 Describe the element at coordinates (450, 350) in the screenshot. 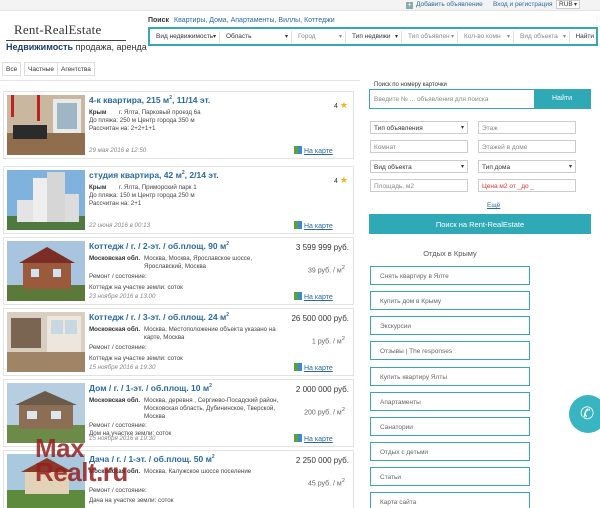

I see `reviews-link: Отзывы | The responses` at that location.